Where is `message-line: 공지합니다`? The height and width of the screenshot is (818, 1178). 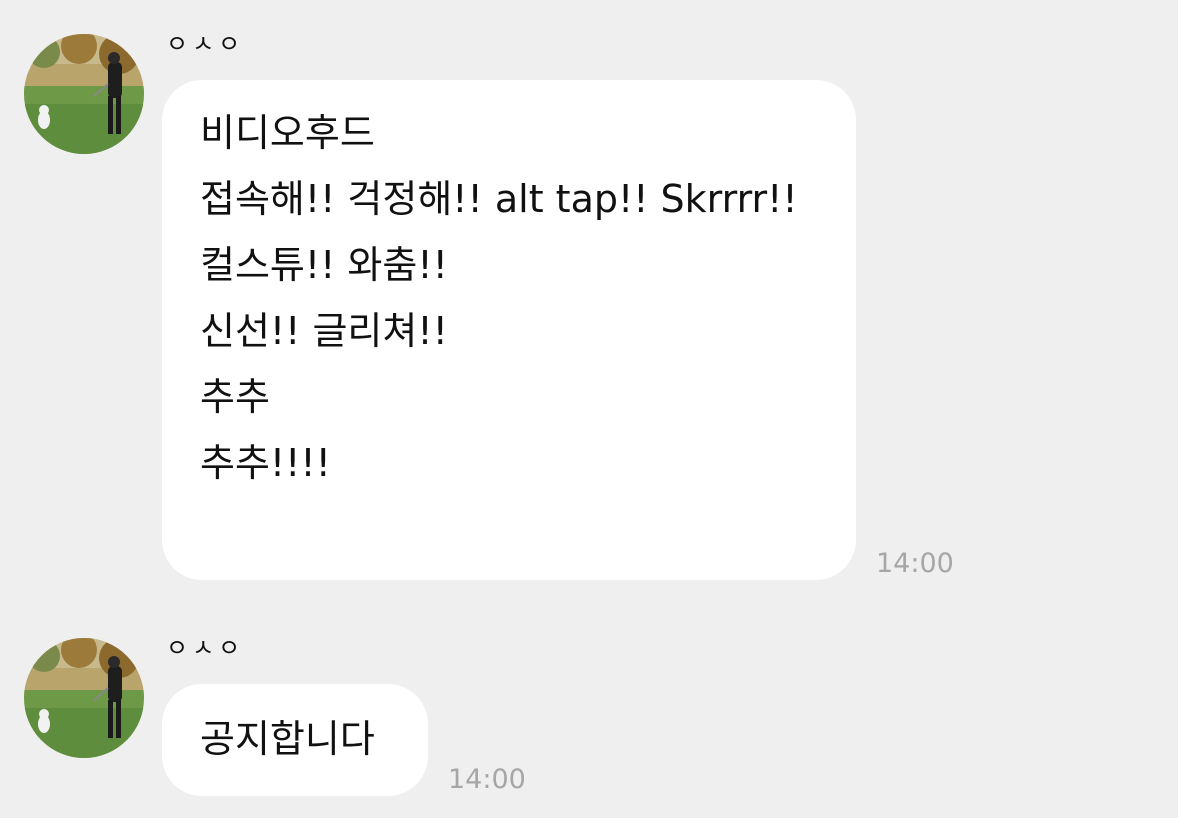 message-line: 공지합니다 is located at coordinates (287, 739).